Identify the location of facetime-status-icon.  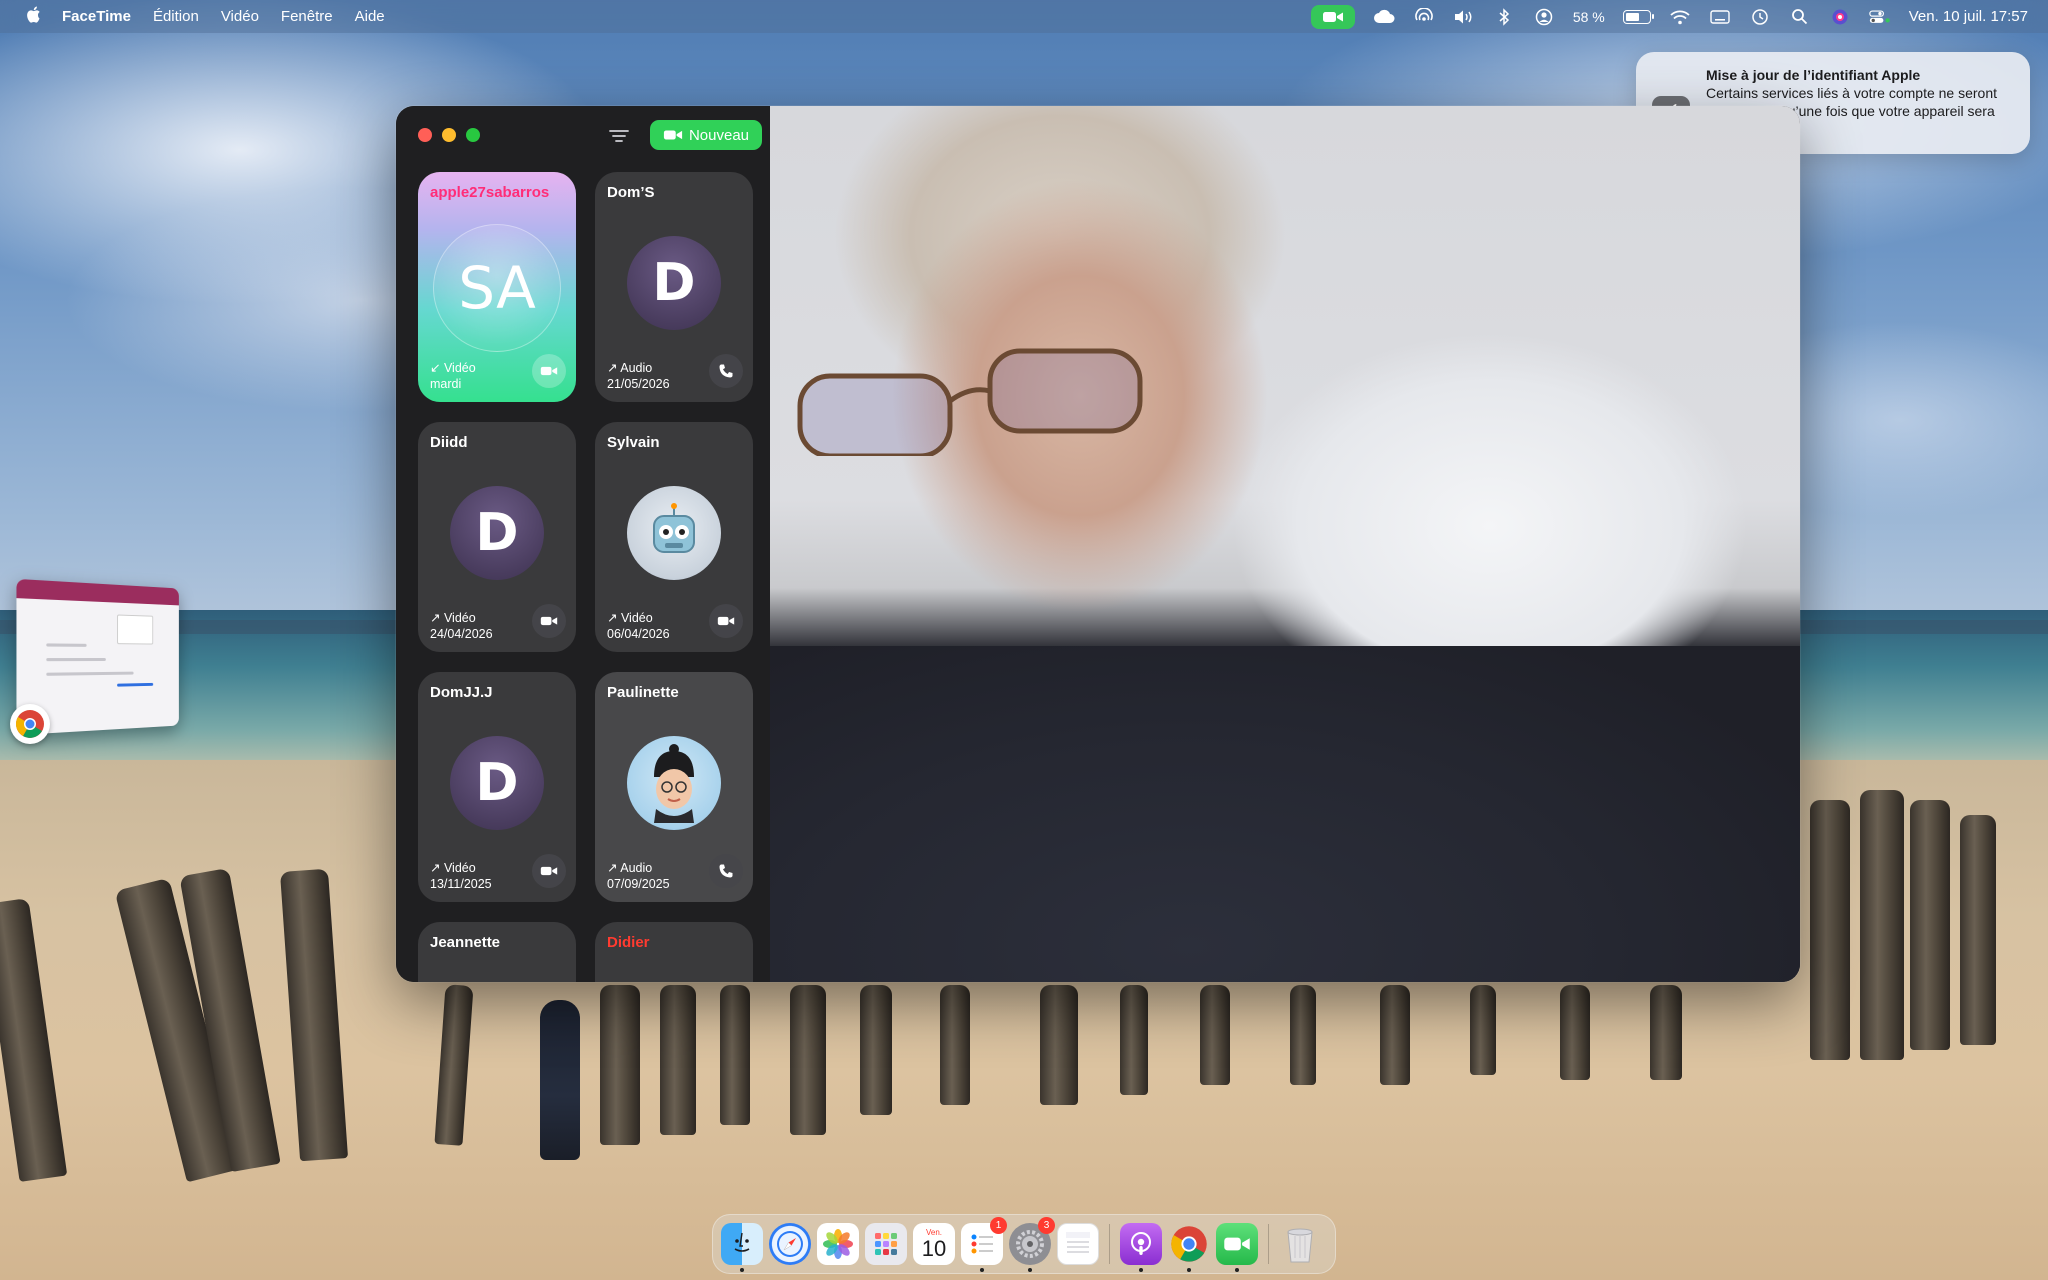
(1332, 16).